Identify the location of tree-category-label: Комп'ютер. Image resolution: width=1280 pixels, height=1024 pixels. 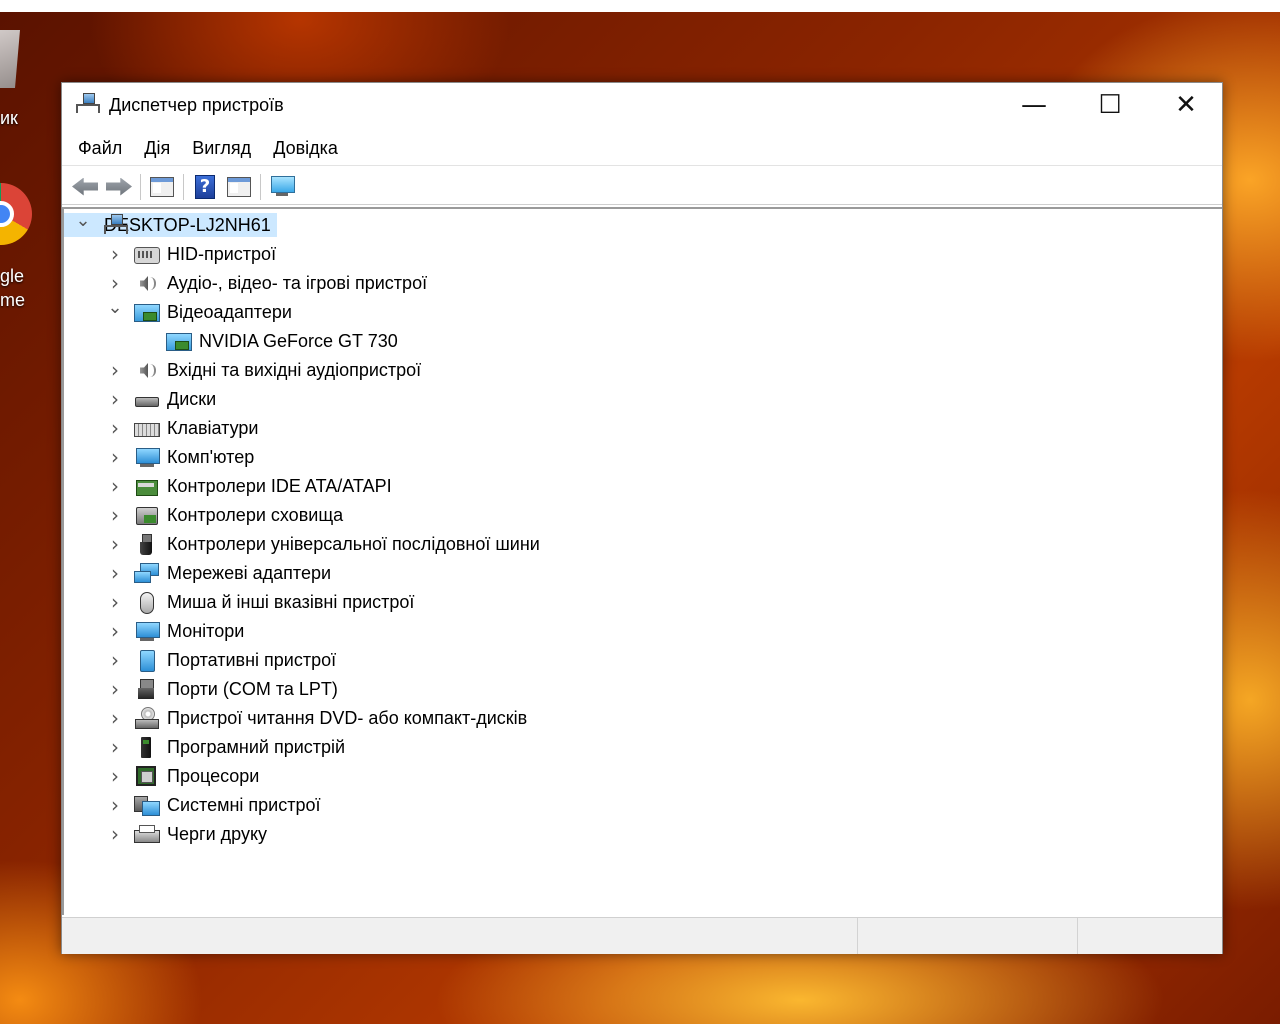
(211, 457).